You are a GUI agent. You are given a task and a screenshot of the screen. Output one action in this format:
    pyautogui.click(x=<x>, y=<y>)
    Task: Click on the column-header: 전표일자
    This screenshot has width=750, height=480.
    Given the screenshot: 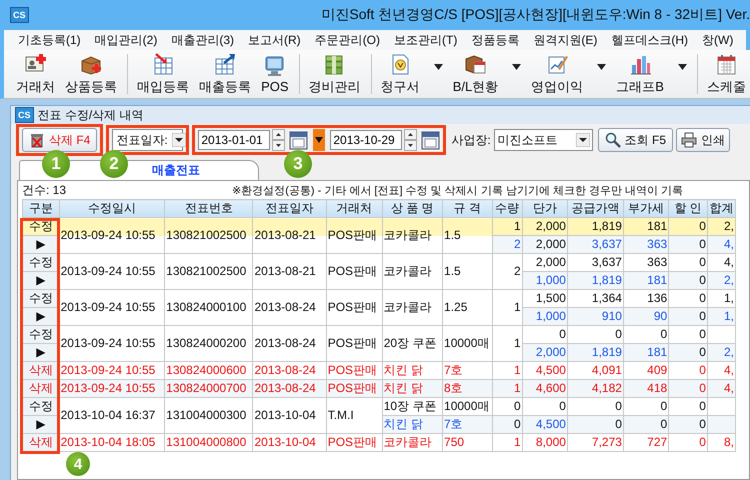 What is the action you would take?
    pyautogui.click(x=289, y=209)
    